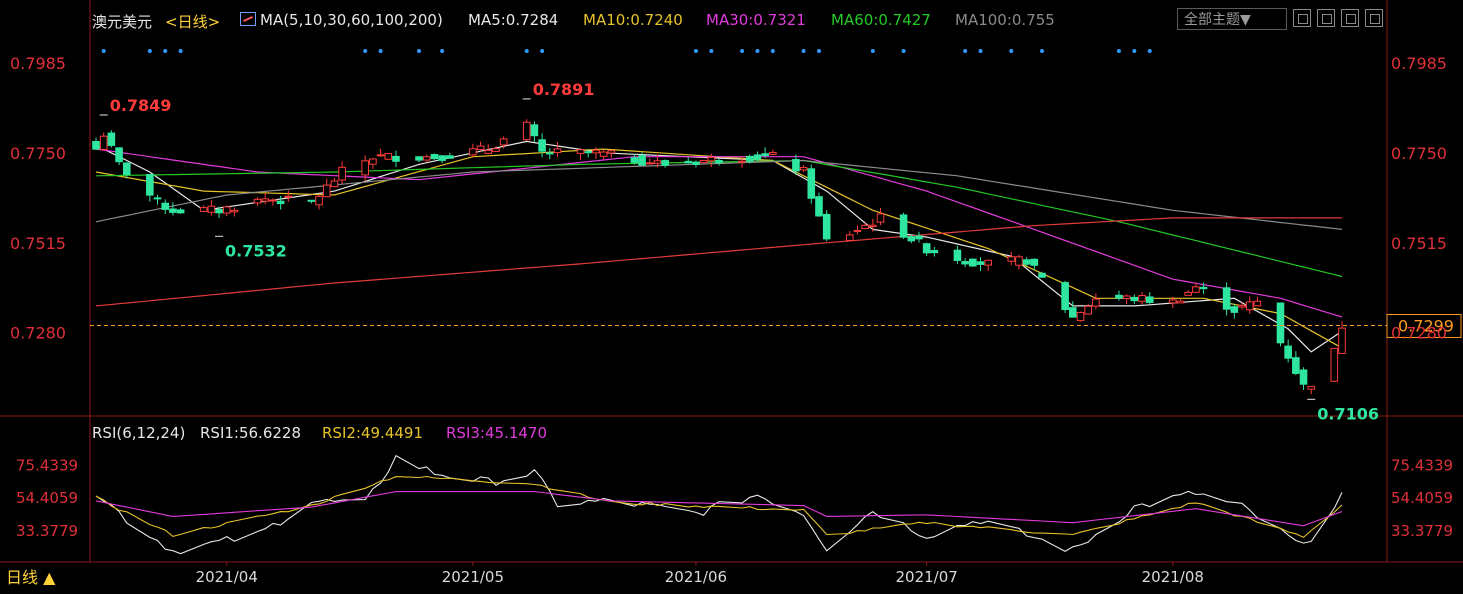  I want to click on rsi-header-label: RSI(6,12,24), so click(138, 433).